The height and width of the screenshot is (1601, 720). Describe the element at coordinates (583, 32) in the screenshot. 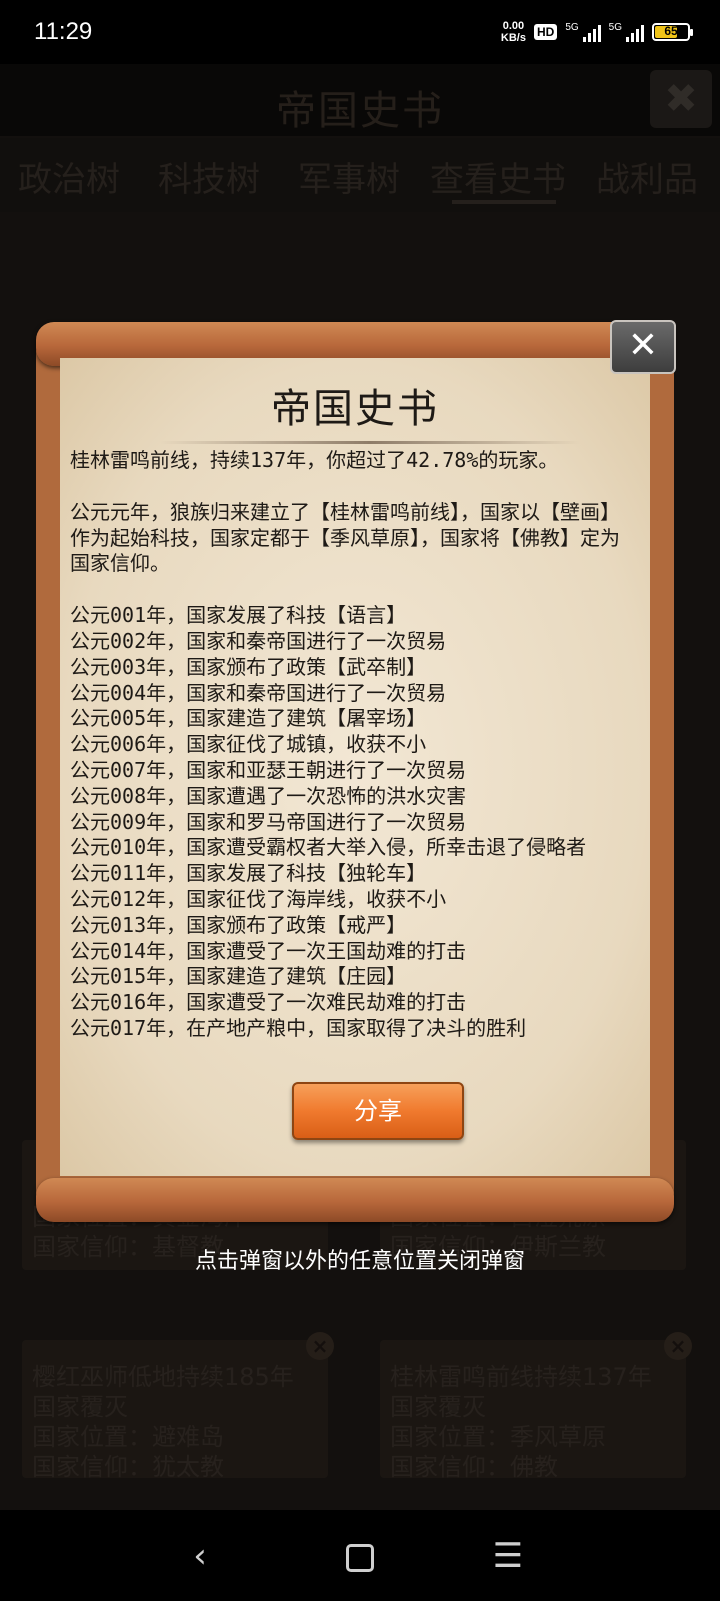

I see `signal-icon-1: 5G` at that location.